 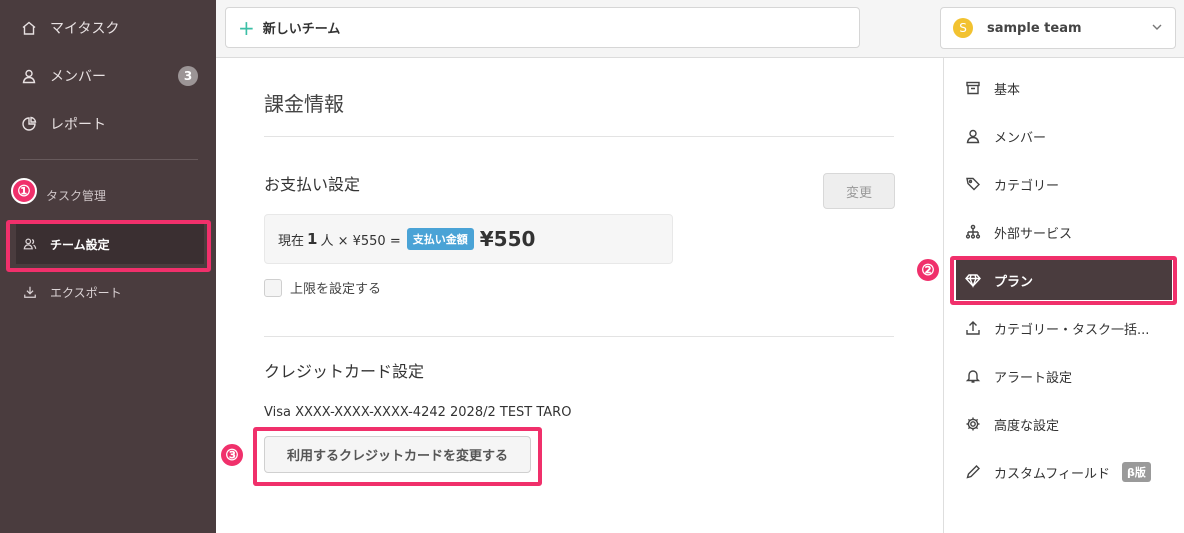 What do you see at coordinates (1007, 90) in the screenshot?
I see `settings-item-label: 基本` at bounding box center [1007, 90].